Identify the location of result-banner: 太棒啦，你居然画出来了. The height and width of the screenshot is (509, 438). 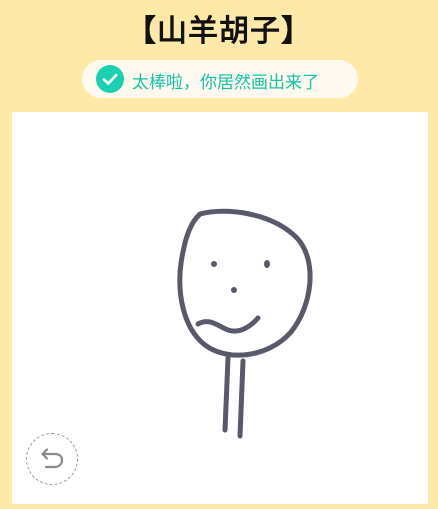
(220, 79).